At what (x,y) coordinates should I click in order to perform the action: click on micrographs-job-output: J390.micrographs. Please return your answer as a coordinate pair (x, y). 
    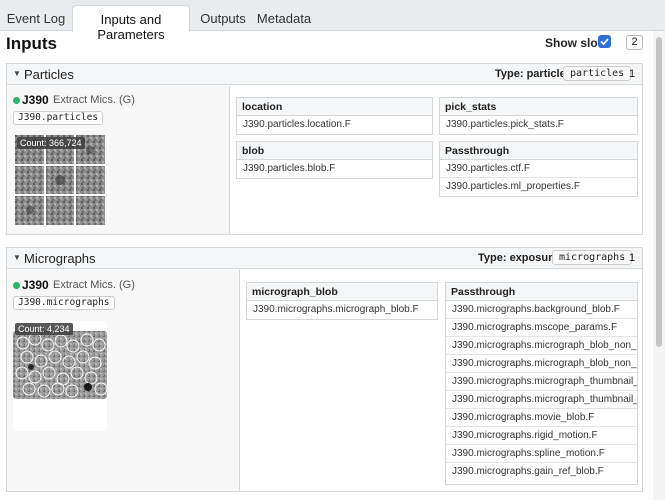
    Looking at the image, I should click on (64, 303).